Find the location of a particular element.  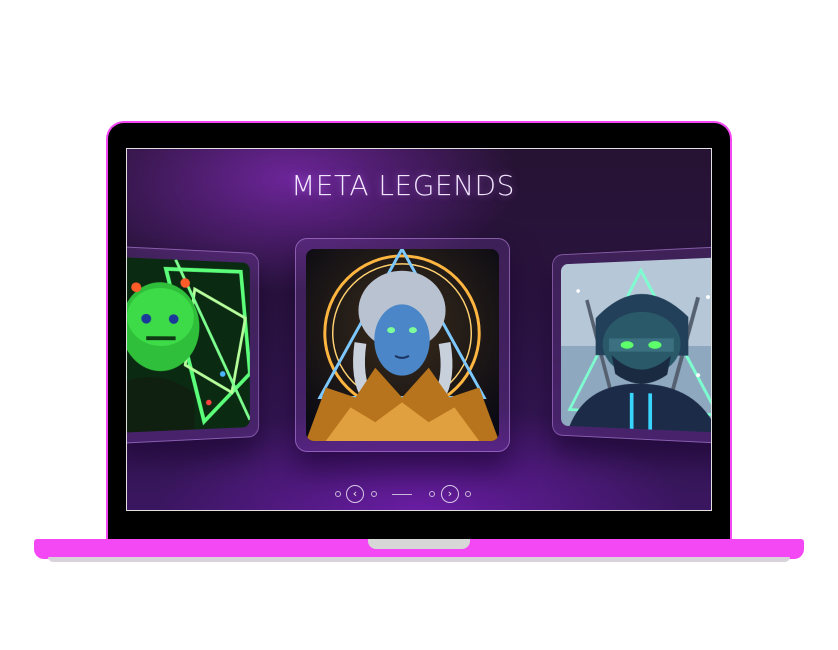

page-title: META LEGENDS is located at coordinates (403, 185).